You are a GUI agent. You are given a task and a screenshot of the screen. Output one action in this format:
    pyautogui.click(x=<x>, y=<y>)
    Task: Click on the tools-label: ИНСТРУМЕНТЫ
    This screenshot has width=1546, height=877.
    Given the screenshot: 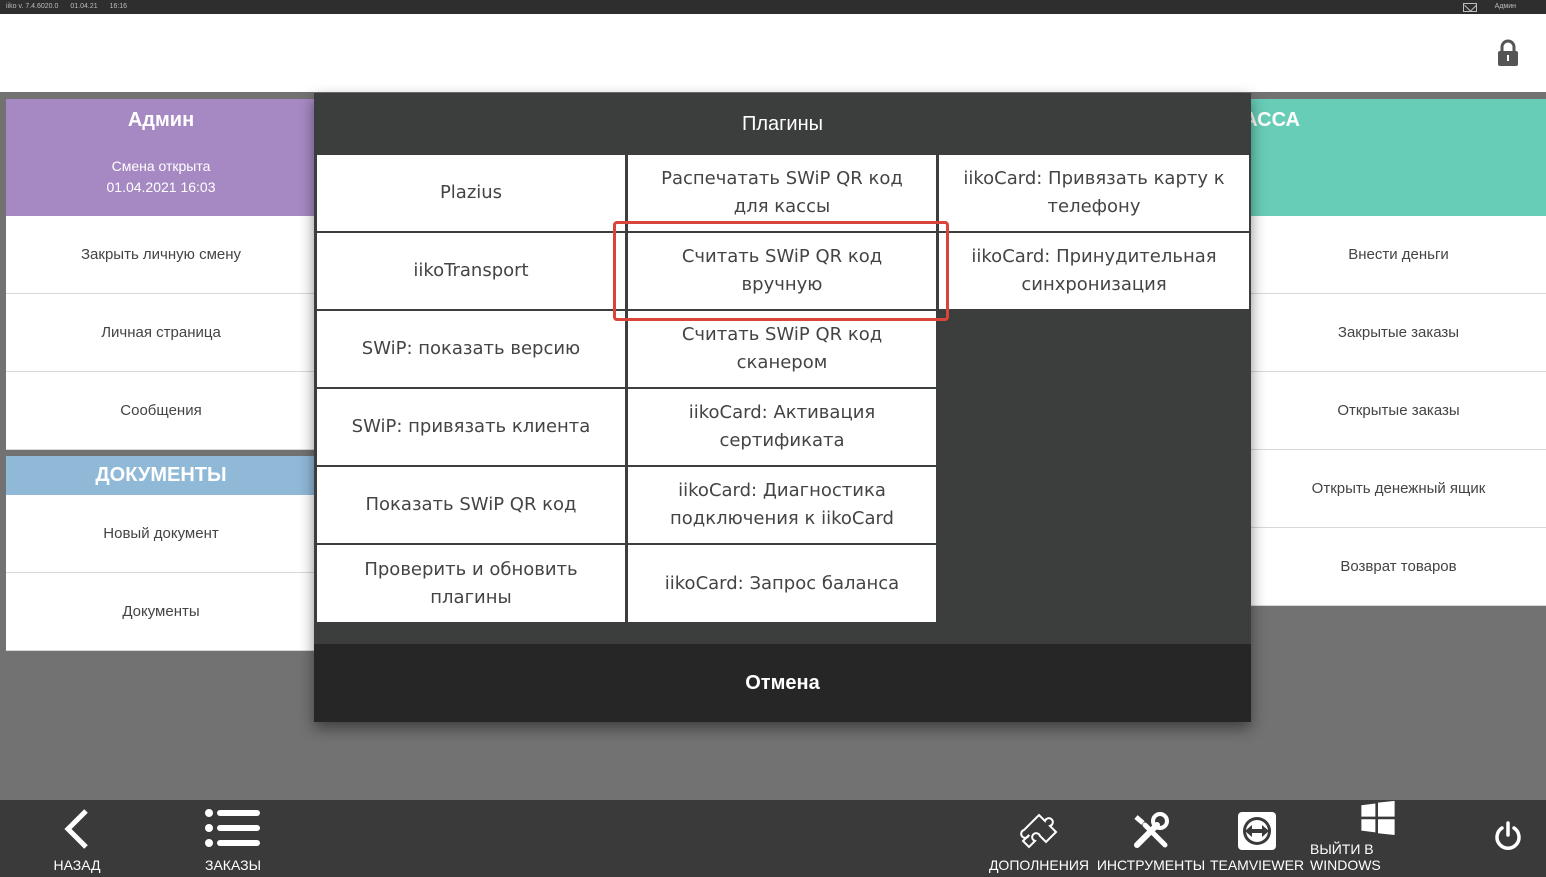 What is the action you would take?
    pyautogui.click(x=1151, y=865)
    